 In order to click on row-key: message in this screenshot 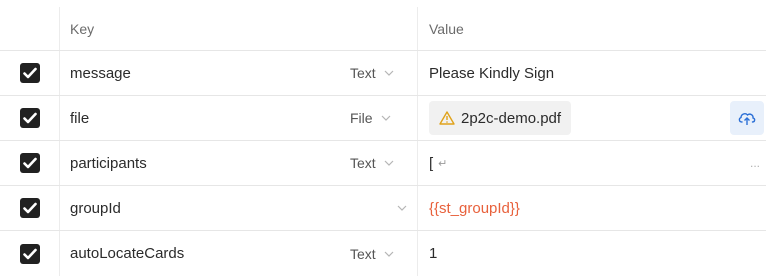, I will do `click(200, 73)`.